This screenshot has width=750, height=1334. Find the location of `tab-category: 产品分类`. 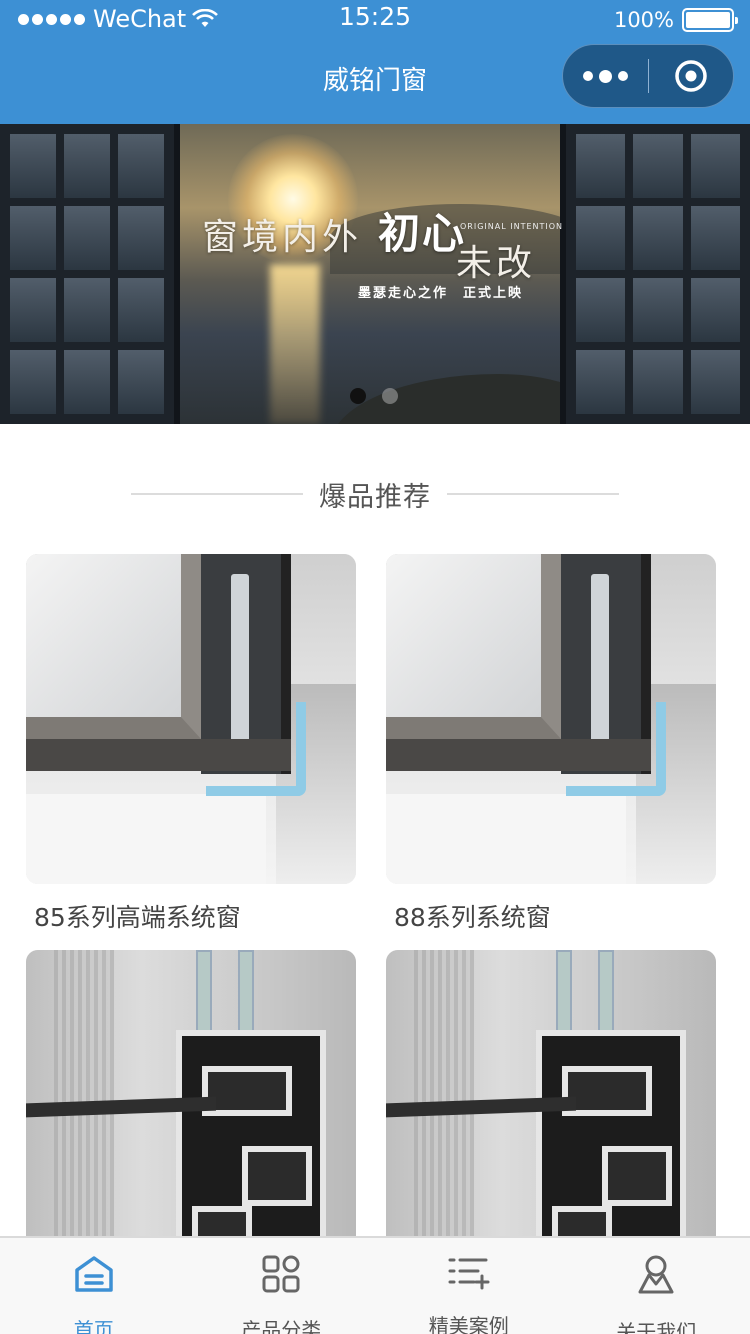

tab-category: 产品分类 is located at coordinates (282, 1286).